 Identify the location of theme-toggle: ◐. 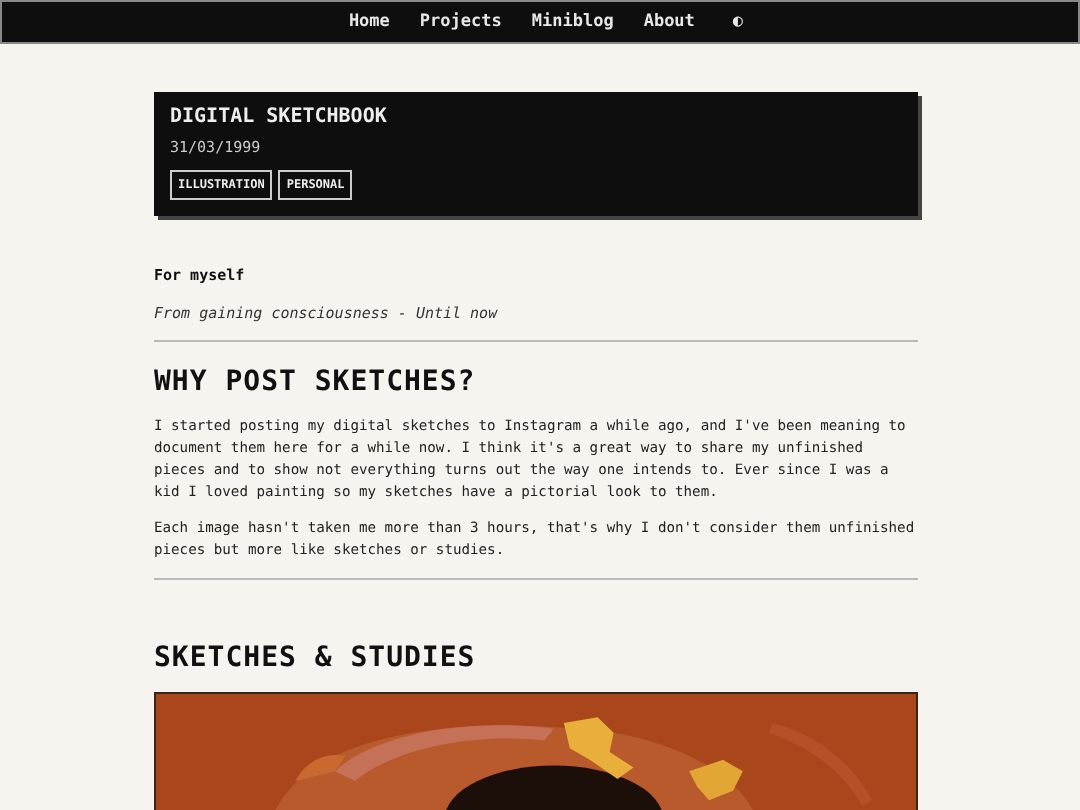
(738, 22).